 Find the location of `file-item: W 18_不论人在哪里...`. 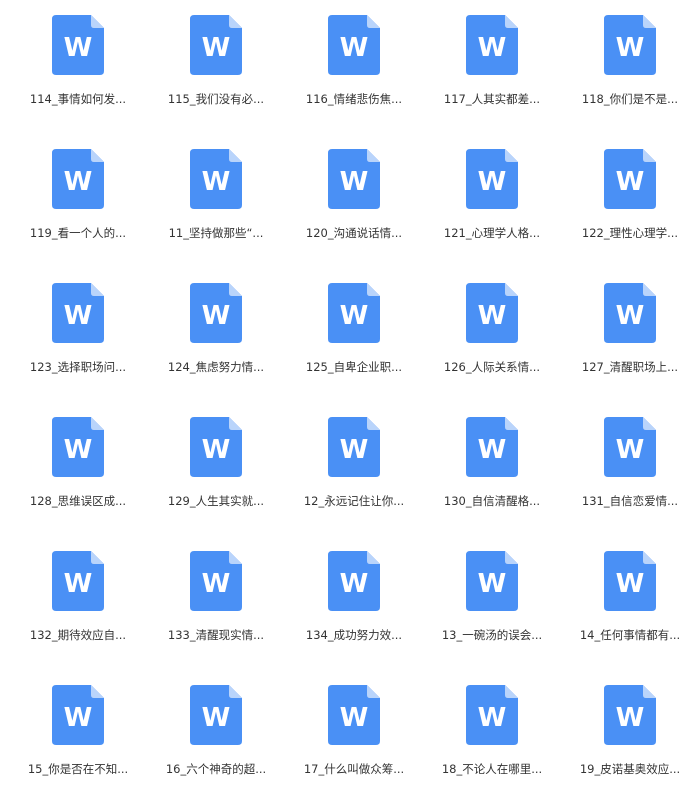

file-item: W 18_不论人在哪里... is located at coordinates (492, 730).